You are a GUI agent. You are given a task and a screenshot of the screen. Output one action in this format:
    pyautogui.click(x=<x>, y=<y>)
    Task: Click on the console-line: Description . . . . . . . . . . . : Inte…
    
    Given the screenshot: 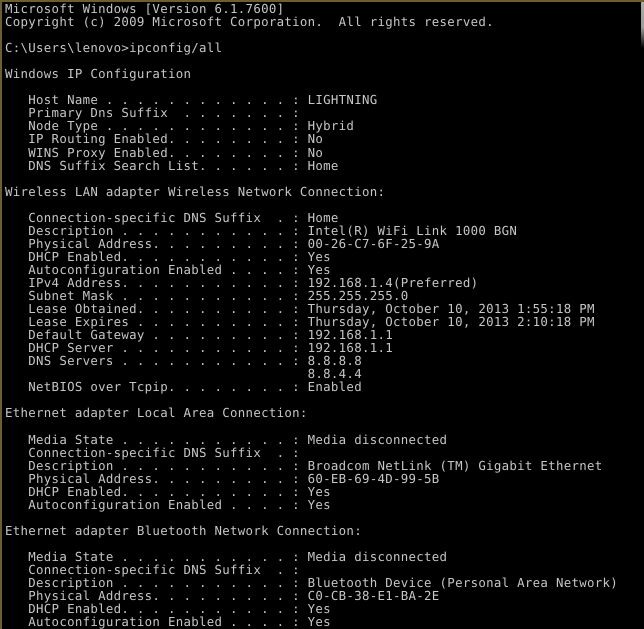 What is the action you would take?
    pyautogui.click(x=261, y=230)
    